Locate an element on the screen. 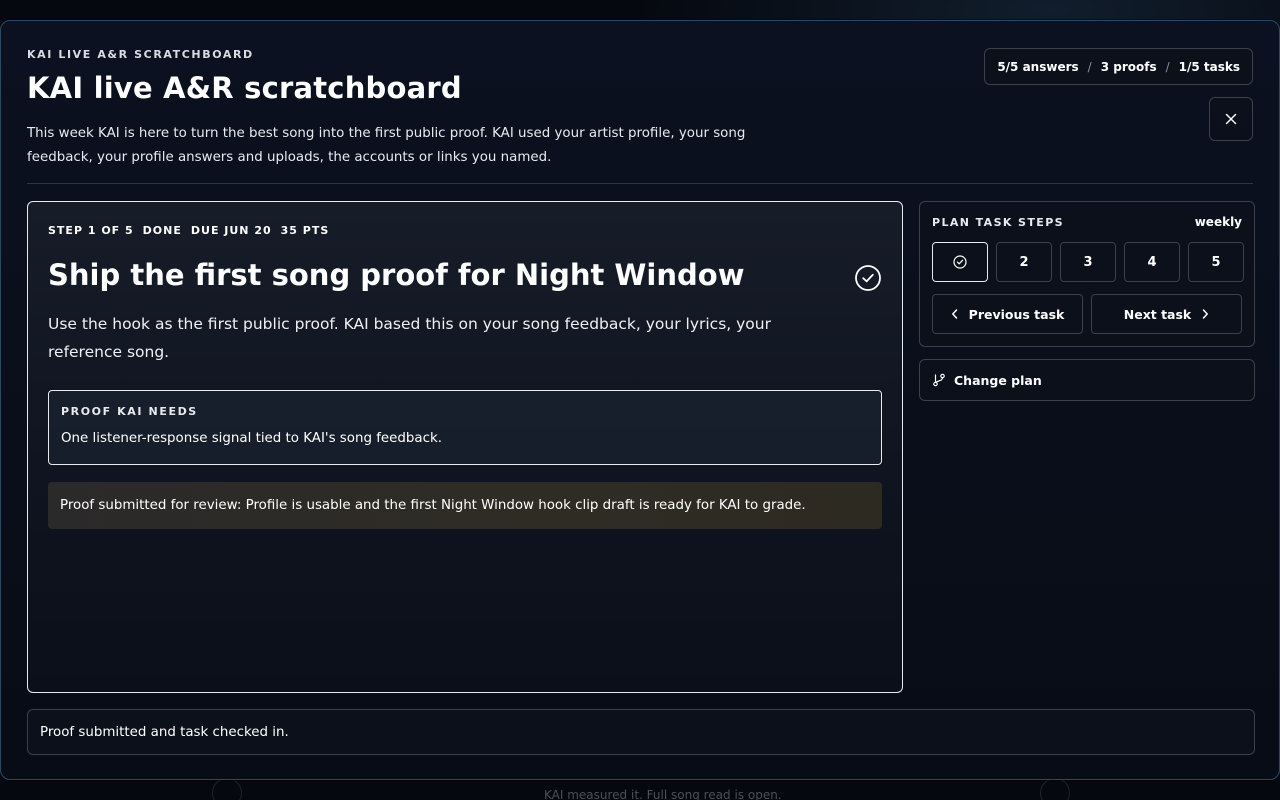  step-button-2: 2 is located at coordinates (1024, 262).